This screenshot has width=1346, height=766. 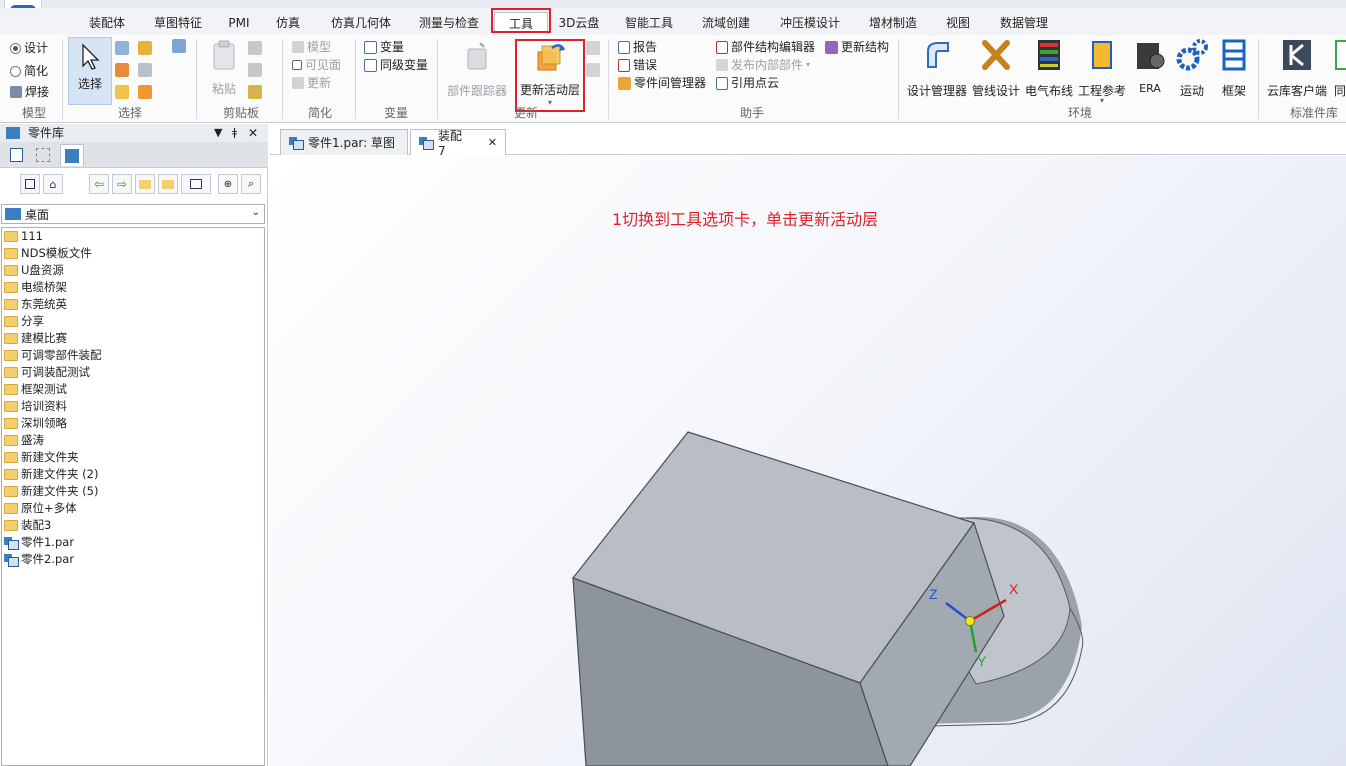 I want to click on tab-pmi: PMI, so click(x=239, y=23).